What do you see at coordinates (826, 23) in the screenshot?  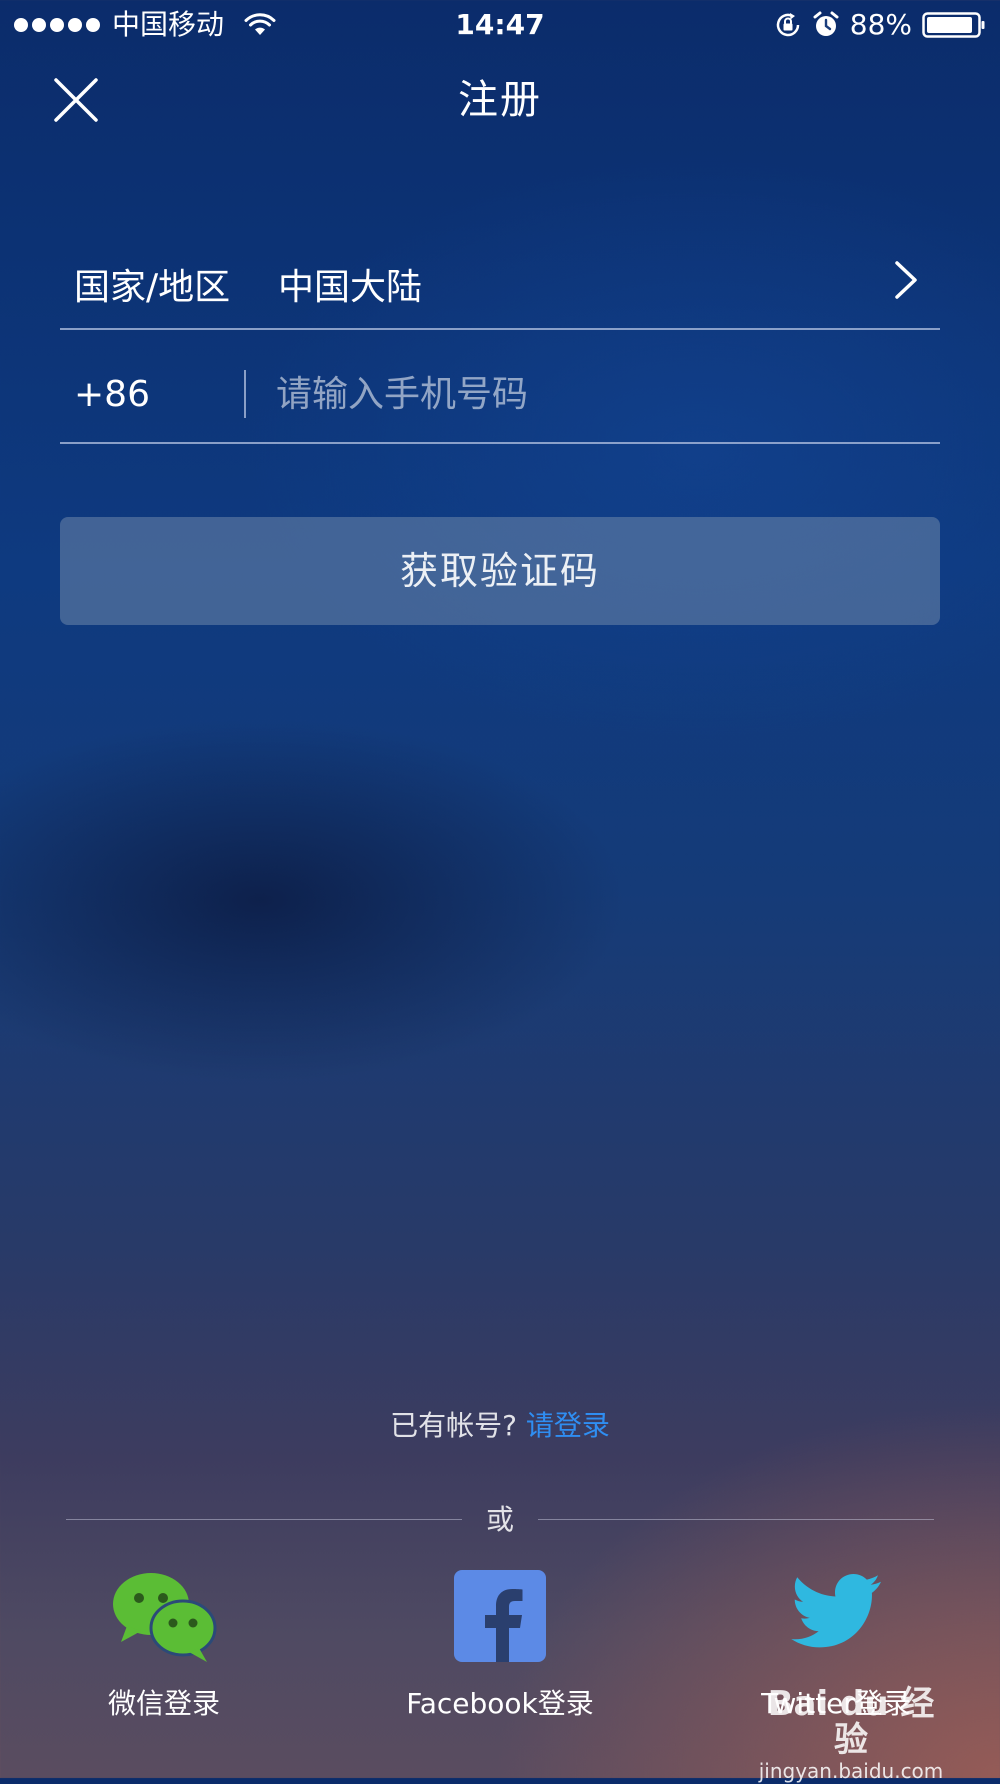 I see `alarm-icon` at bounding box center [826, 23].